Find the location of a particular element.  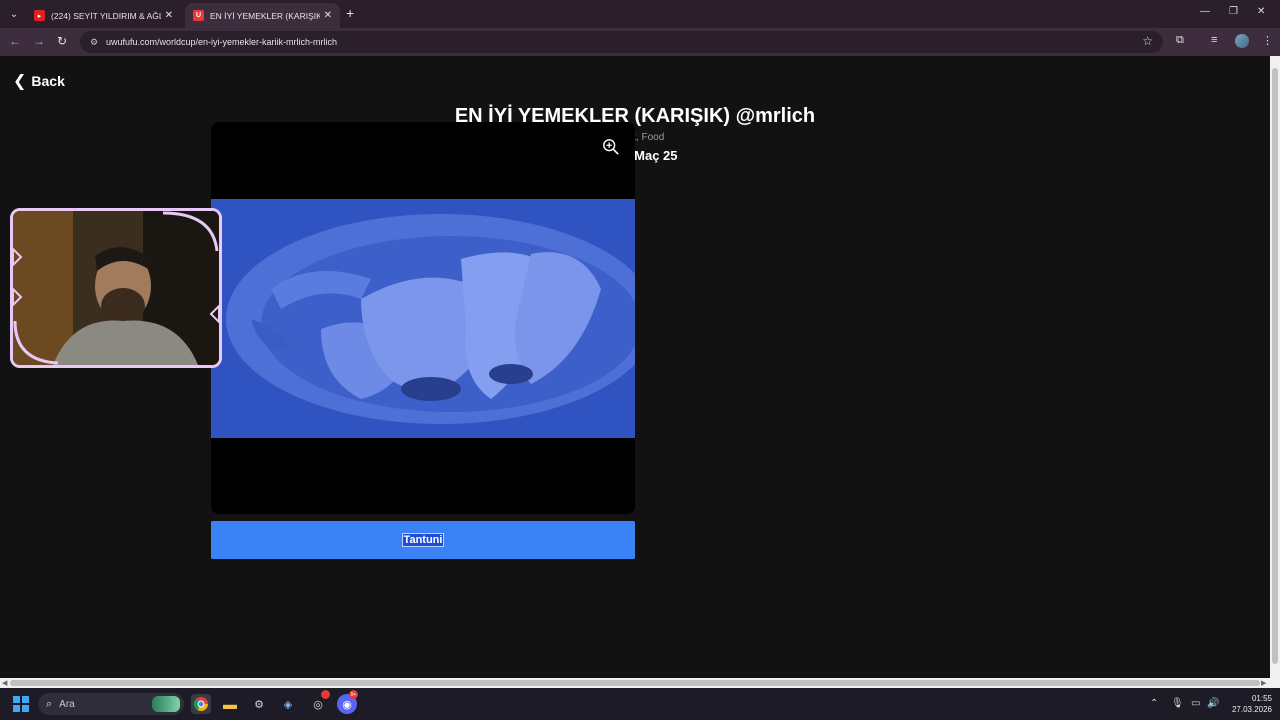

webcam-feed is located at coordinates (116, 288).